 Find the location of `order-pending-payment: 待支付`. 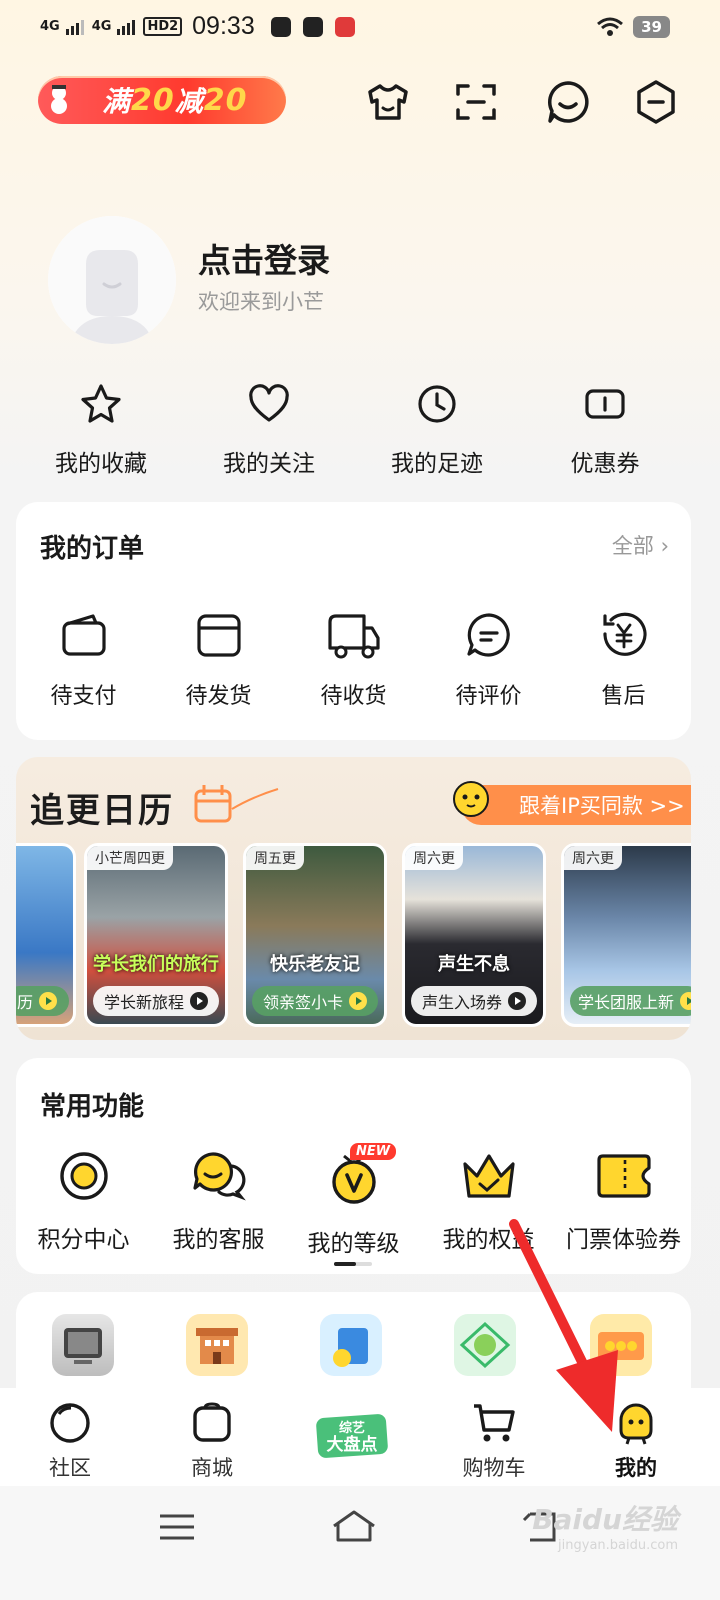

order-pending-payment: 待支付 is located at coordinates (83, 660).